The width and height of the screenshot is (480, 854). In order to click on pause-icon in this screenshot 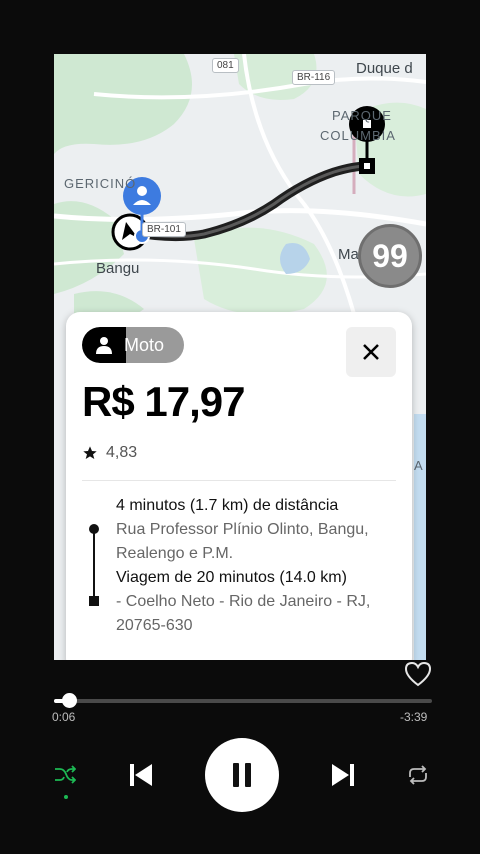, I will do `click(242, 775)`.